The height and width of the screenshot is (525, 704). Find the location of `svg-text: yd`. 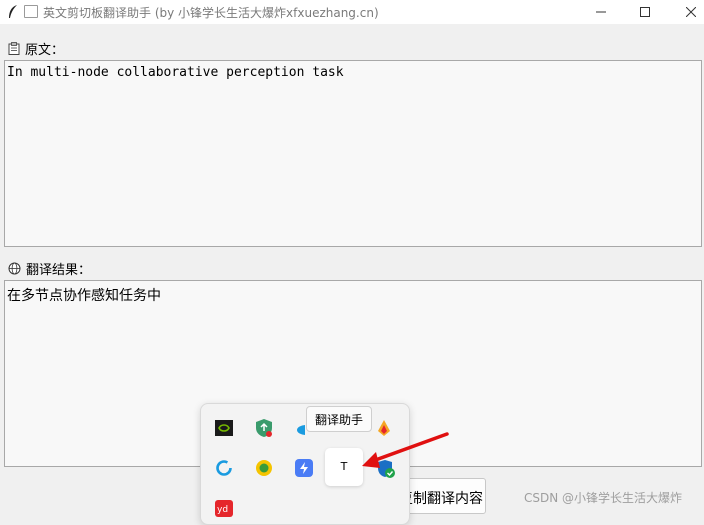

svg-text: yd is located at coordinates (222, 510).